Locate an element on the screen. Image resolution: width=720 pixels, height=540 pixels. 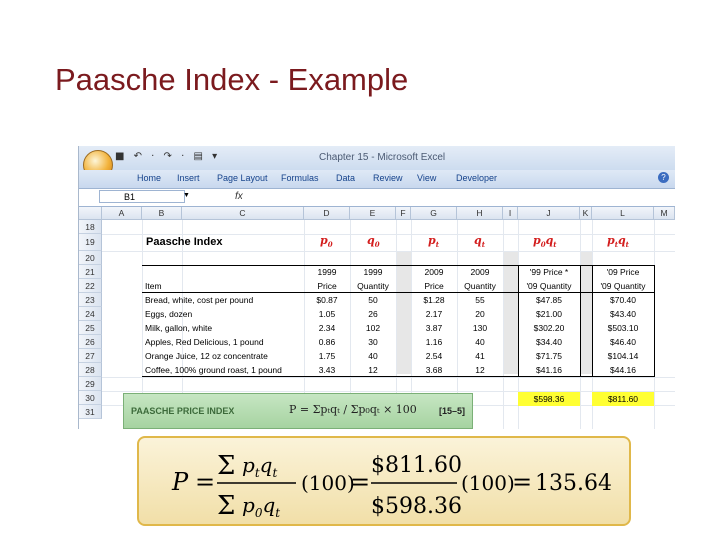
price-1999-cell: 0.86 is located at coordinates (327, 342).